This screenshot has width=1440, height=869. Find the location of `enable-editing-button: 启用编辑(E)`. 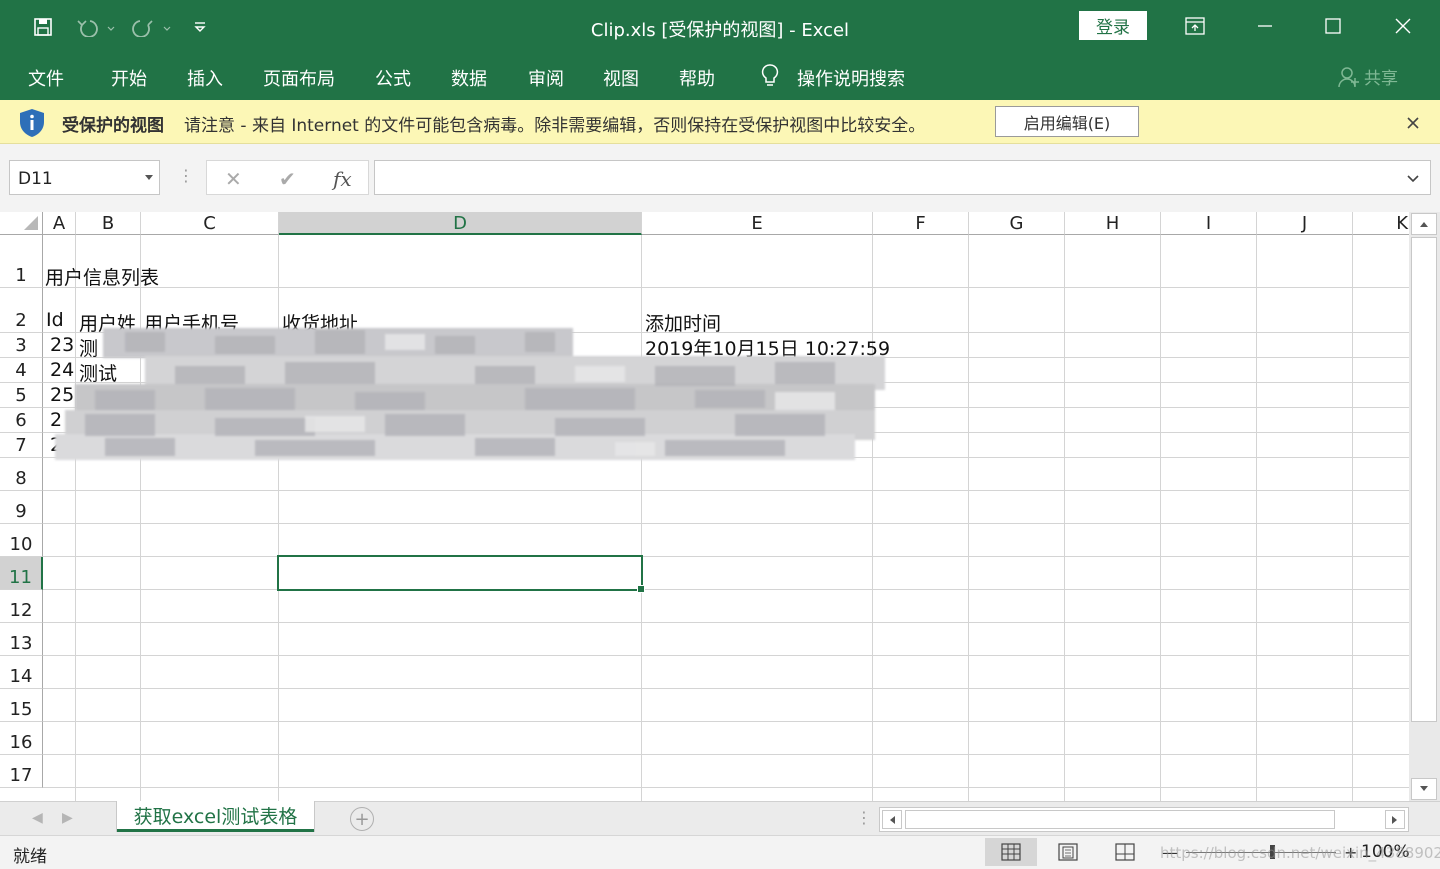

enable-editing-button: 启用编辑(E) is located at coordinates (1067, 121).